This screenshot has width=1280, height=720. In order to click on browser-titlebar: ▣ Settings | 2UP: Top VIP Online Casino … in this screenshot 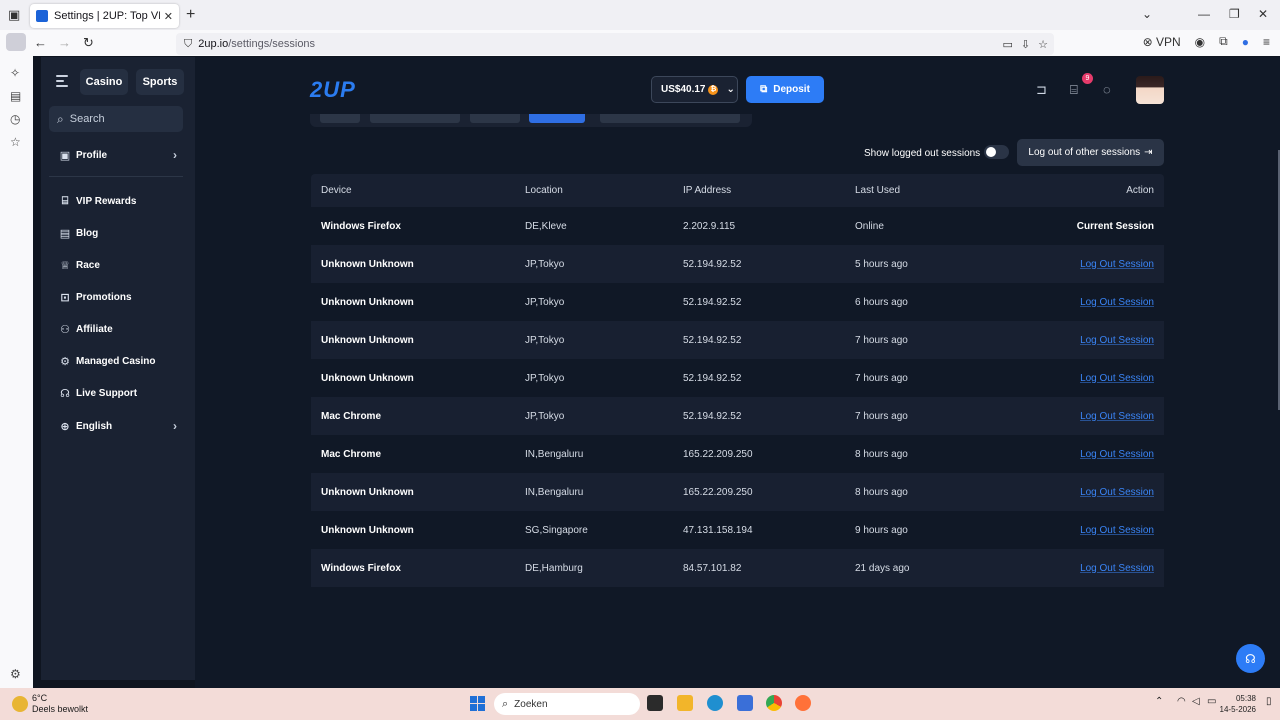, I will do `click(640, 15)`.